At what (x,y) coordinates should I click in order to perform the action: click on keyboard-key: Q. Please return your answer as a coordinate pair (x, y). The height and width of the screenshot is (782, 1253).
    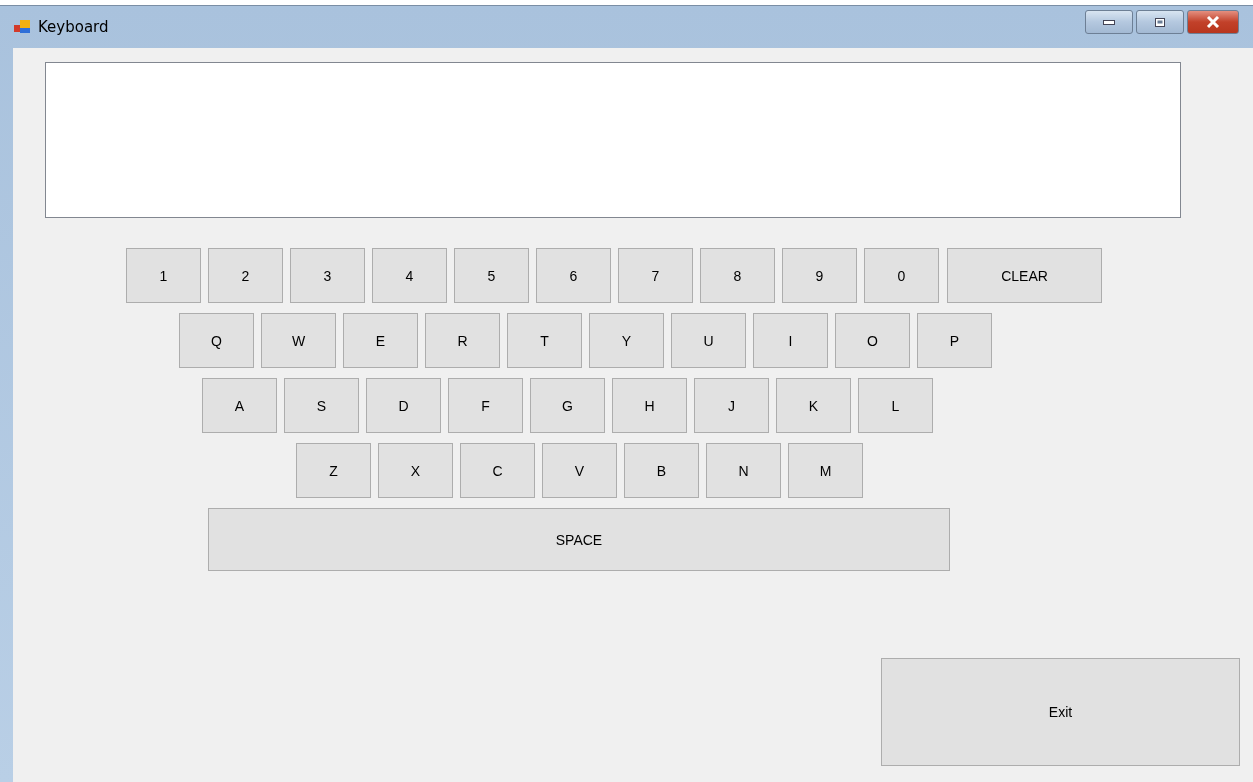
    Looking at the image, I should click on (216, 340).